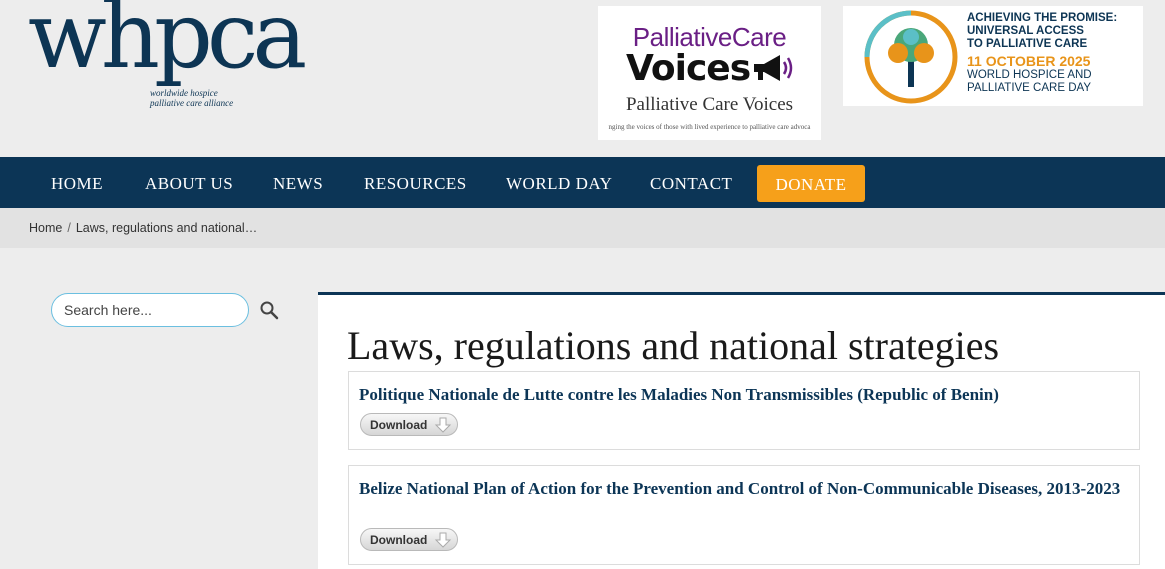  I want to click on donate-button: DONATE, so click(811, 183).